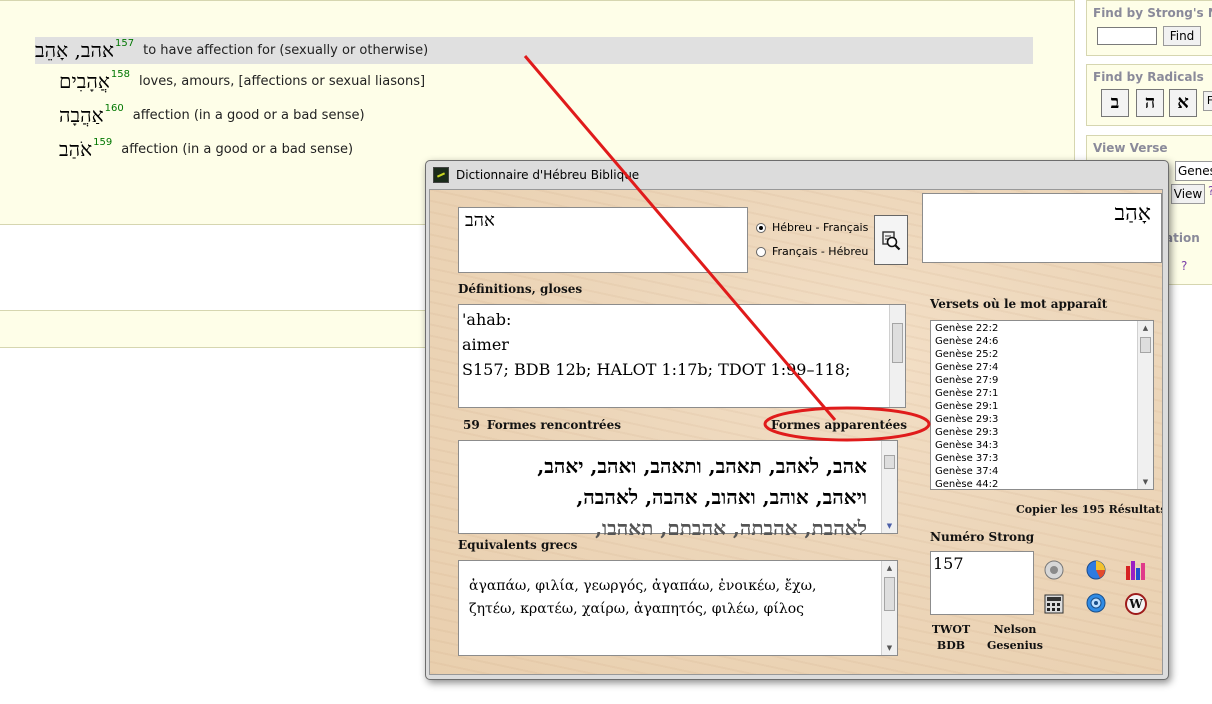 The height and width of the screenshot is (704, 1212). Describe the element at coordinates (1042, 458) in the screenshot. I see `verse-item: Genèse 37:3` at that location.